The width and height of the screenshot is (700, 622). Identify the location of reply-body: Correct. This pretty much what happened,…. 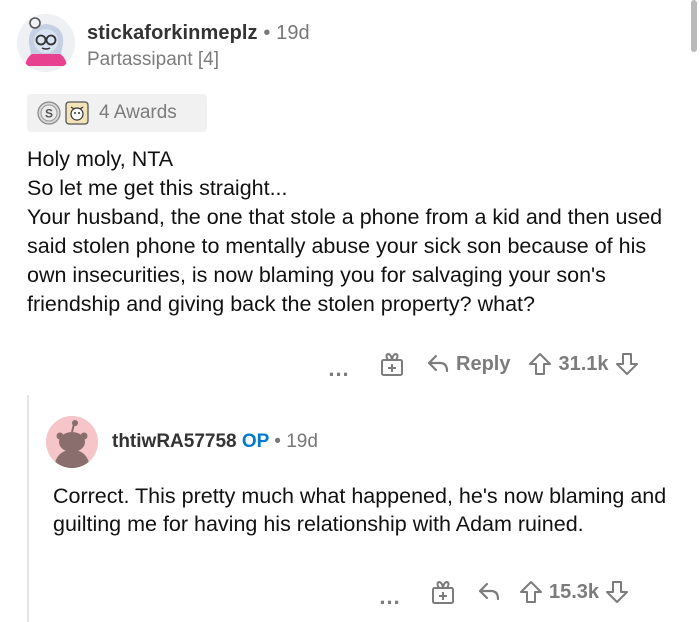
(368, 510).